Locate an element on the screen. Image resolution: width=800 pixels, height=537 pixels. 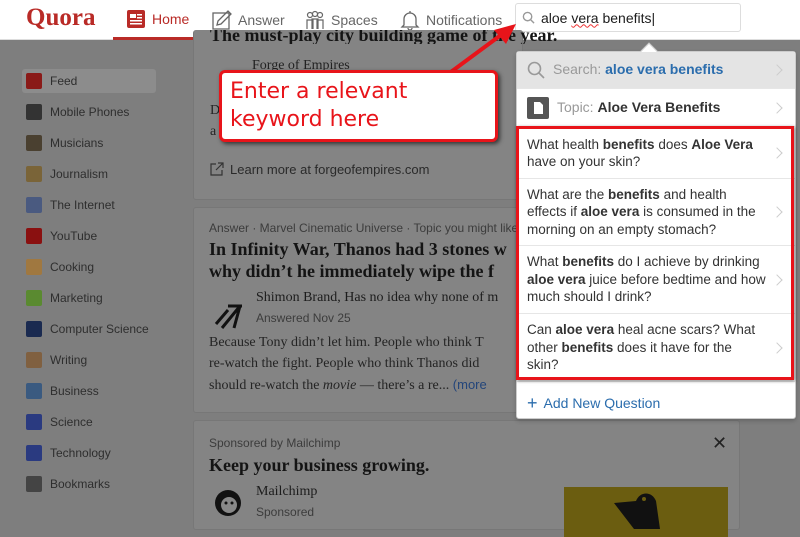
sidebar-item-label: Cooking is located at coordinates (72, 267).